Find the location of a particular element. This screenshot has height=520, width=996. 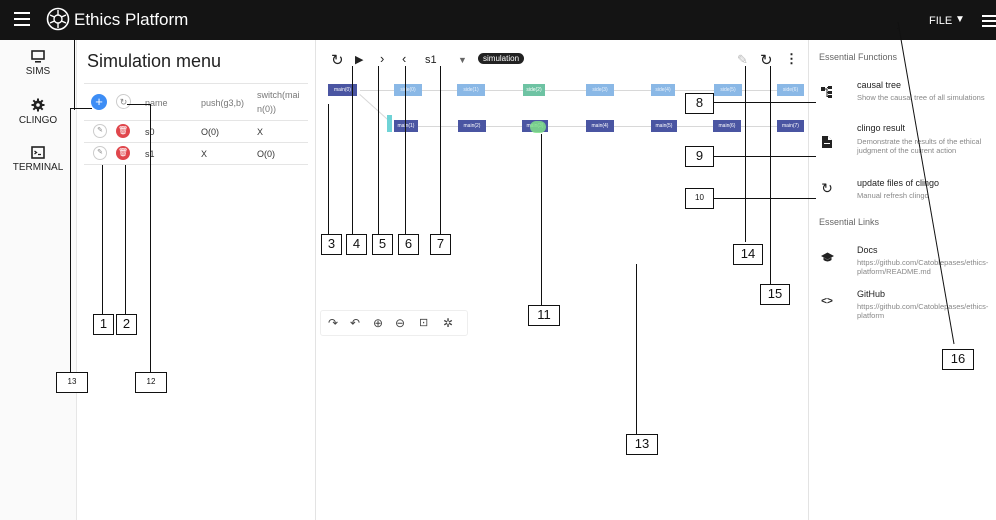

graph-node: side(0) is located at coordinates (408, 90).